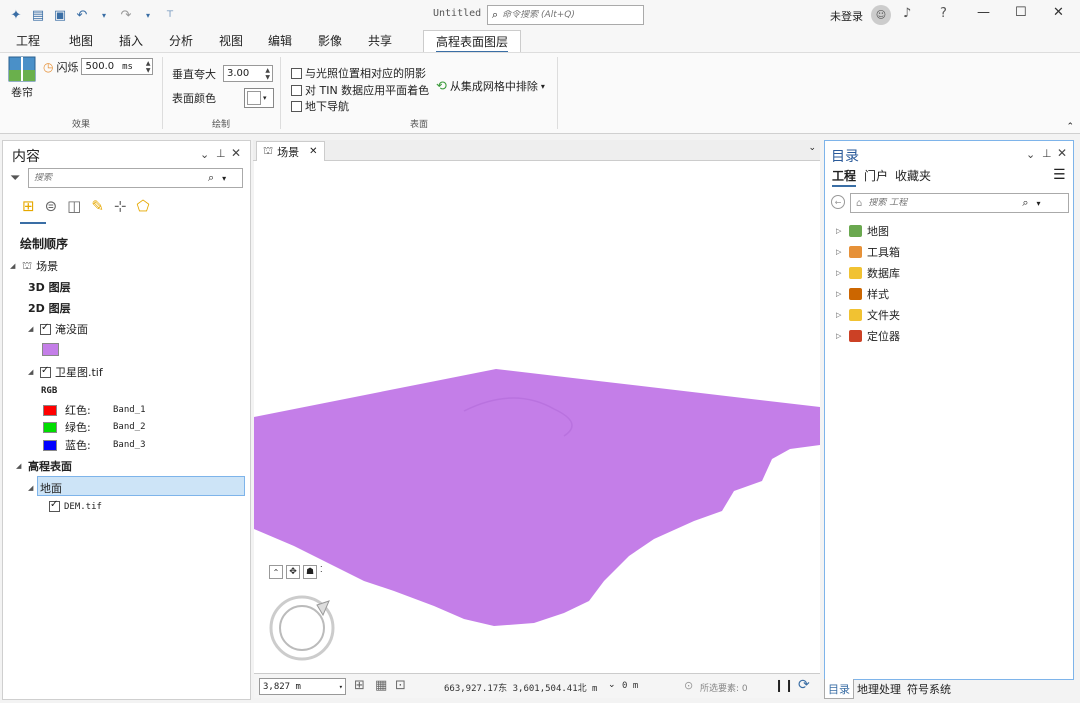 The width and height of the screenshot is (1080, 703). I want to click on shade-relative-light-checkbox: 与光照位置相对应的阴影, so click(358, 73).